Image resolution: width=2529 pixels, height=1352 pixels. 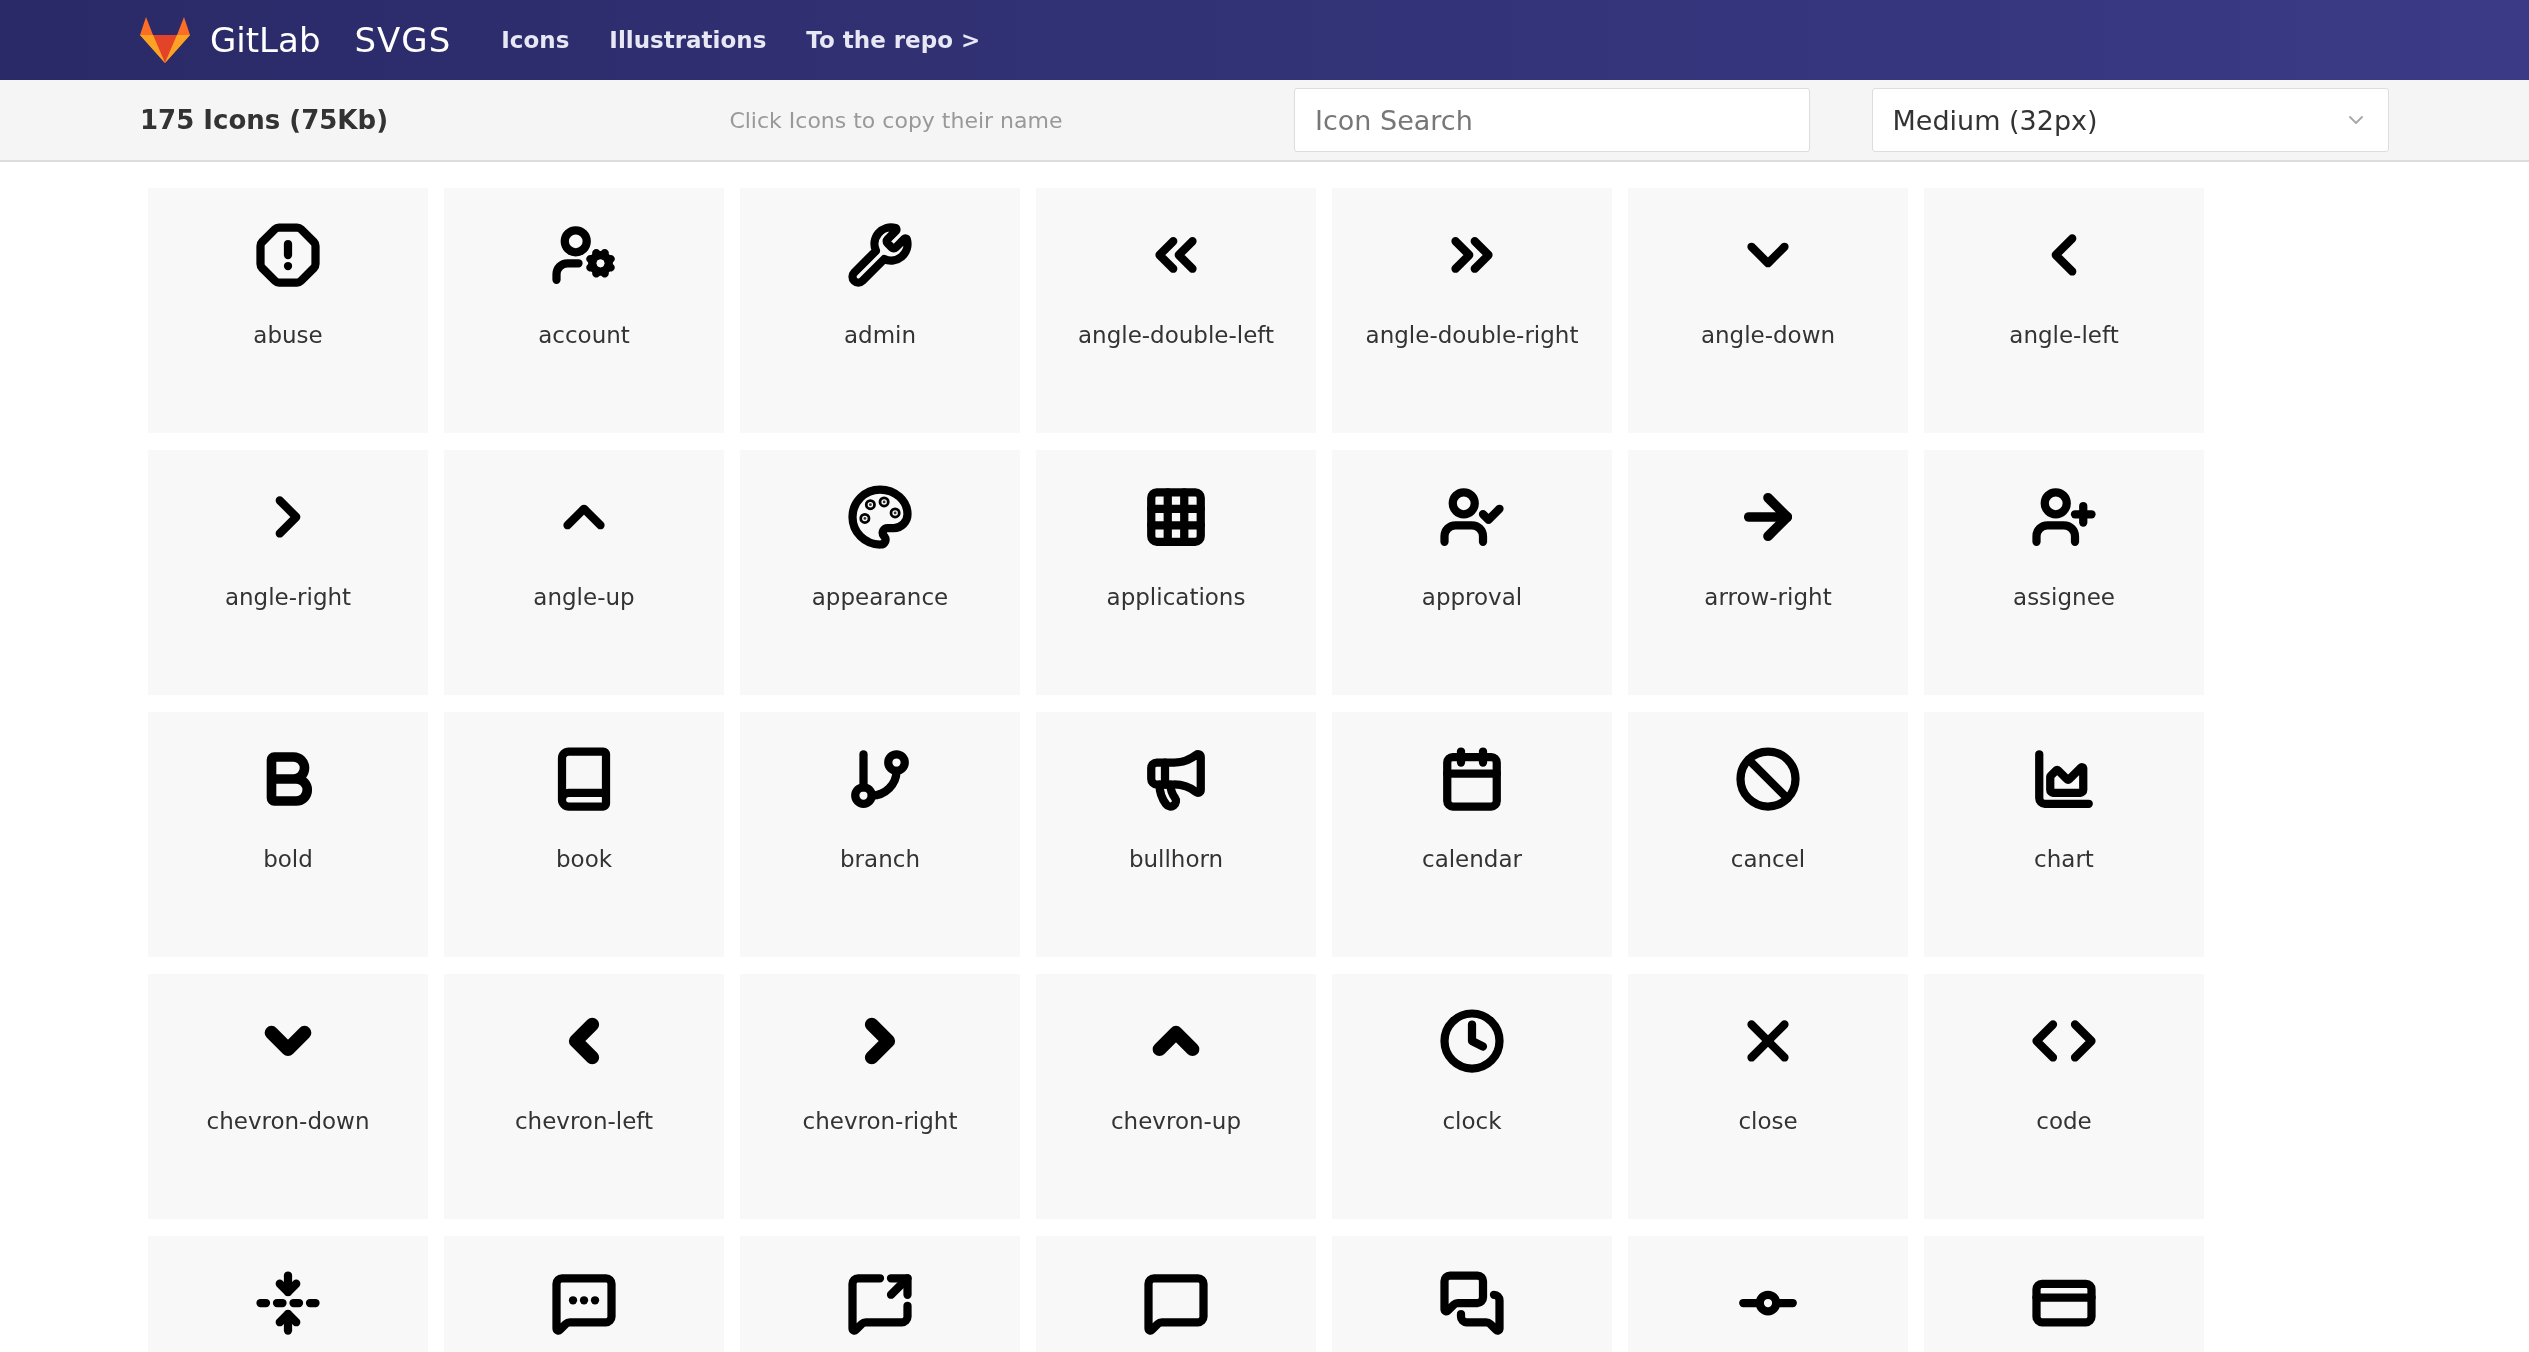 I want to click on palette-icon, so click(x=880, y=517).